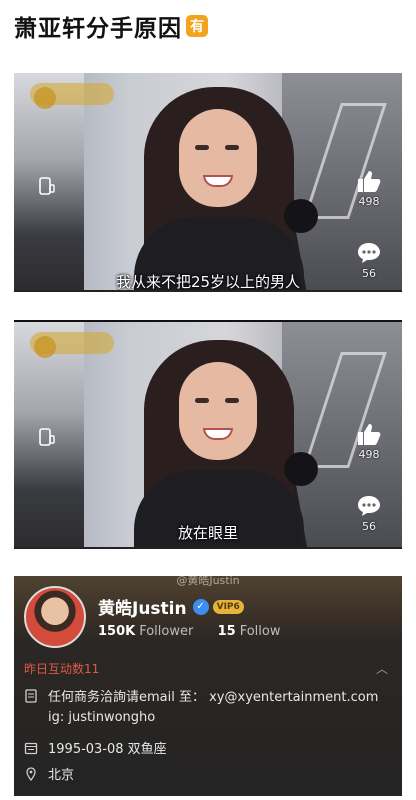 The image size is (416, 800). Describe the element at coordinates (207, 533) in the screenshot. I see `video-subtitle: 放在眼里` at that location.